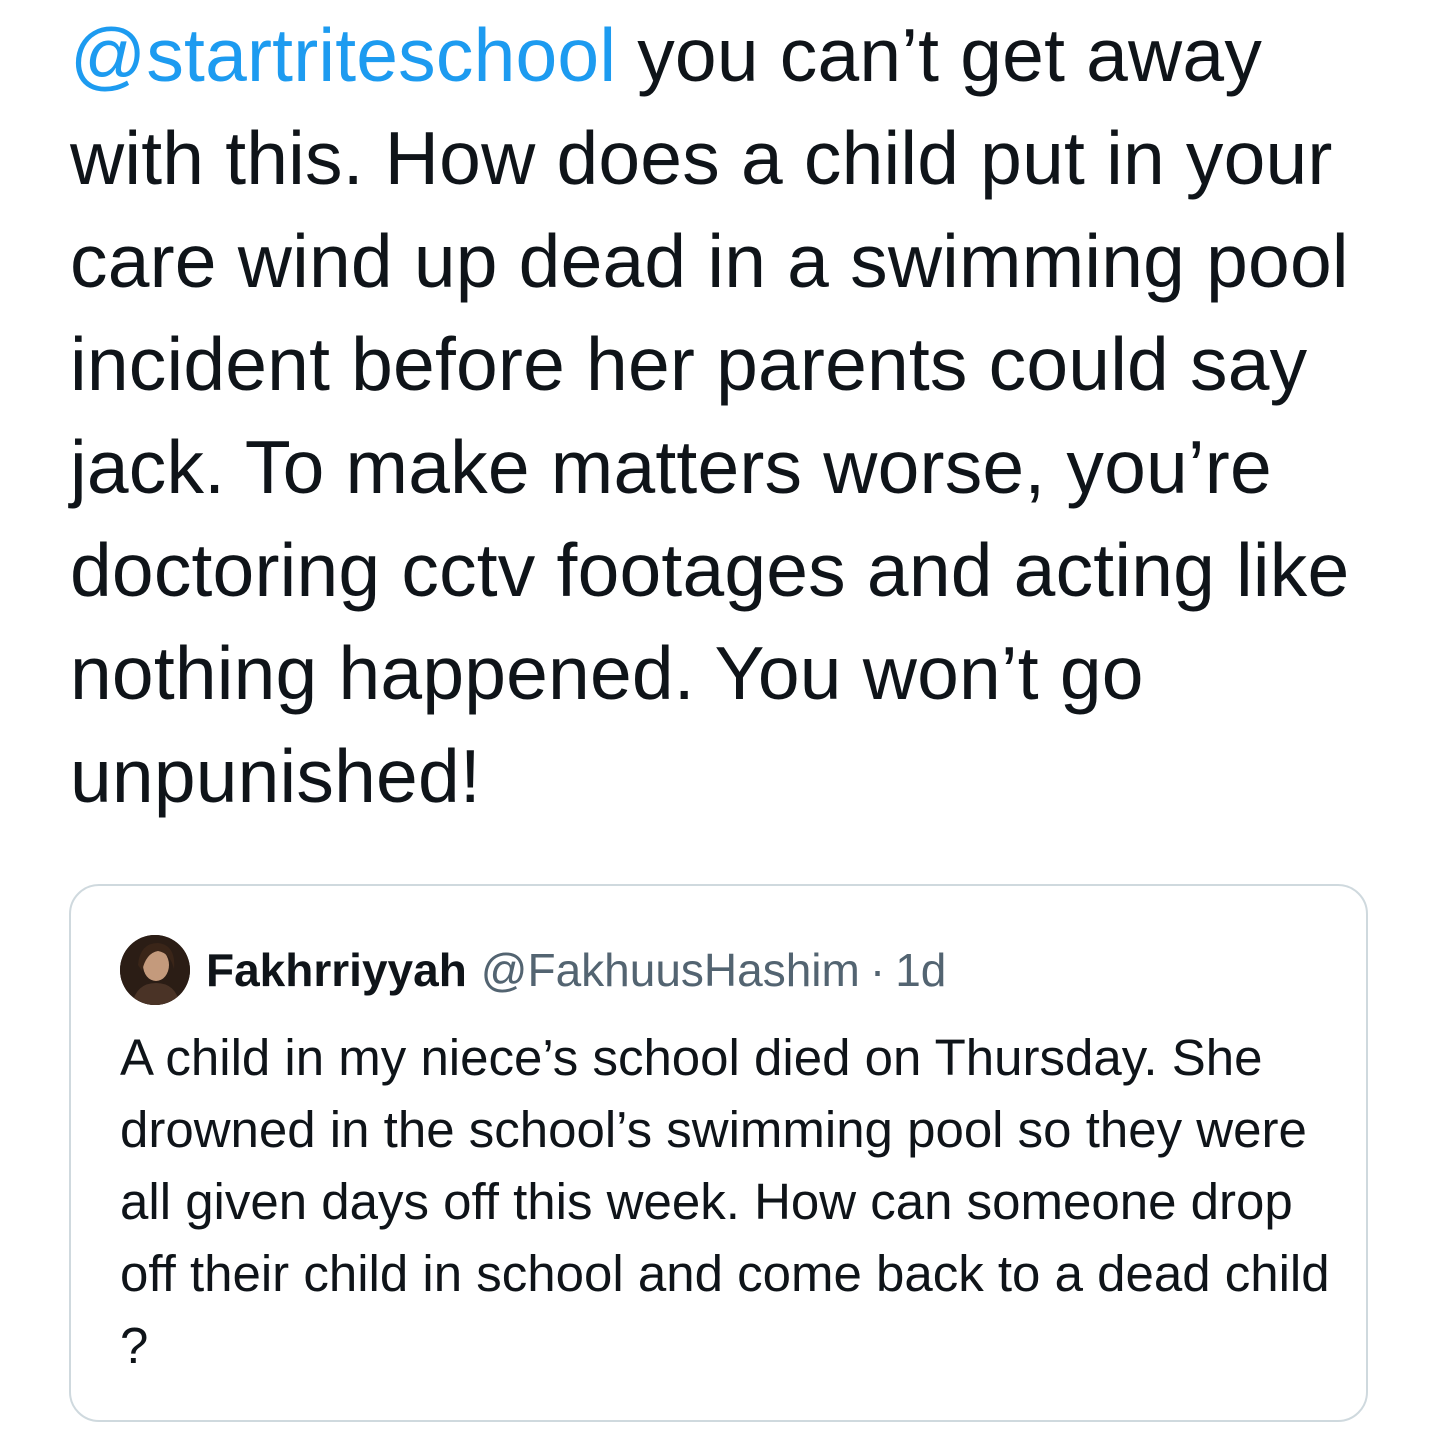  I want to click on quoted-tweet-header: Fakhrriyyah @FakhuusHashim · 1d, so click(533, 970).